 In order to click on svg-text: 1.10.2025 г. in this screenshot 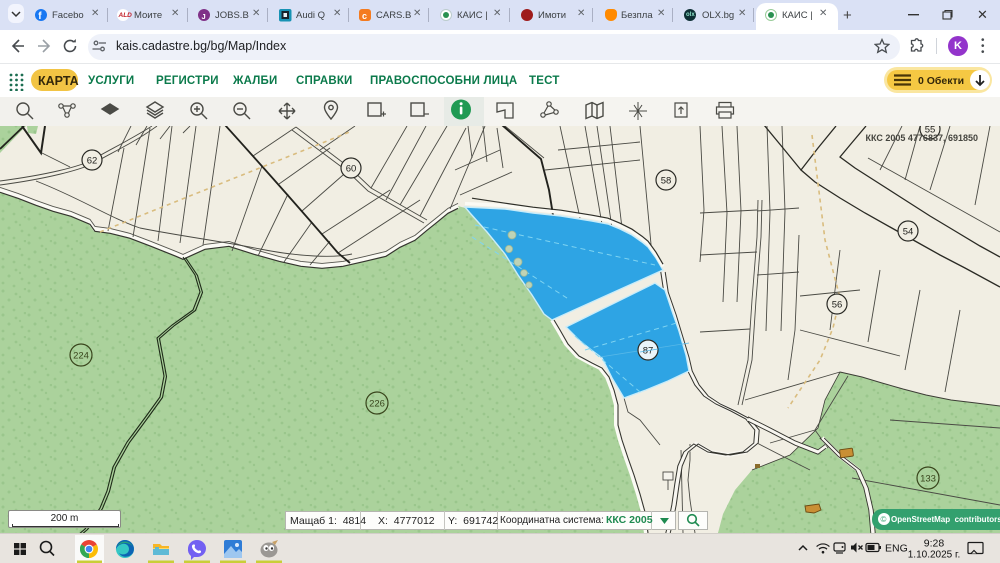, I will do `click(934, 555)`.